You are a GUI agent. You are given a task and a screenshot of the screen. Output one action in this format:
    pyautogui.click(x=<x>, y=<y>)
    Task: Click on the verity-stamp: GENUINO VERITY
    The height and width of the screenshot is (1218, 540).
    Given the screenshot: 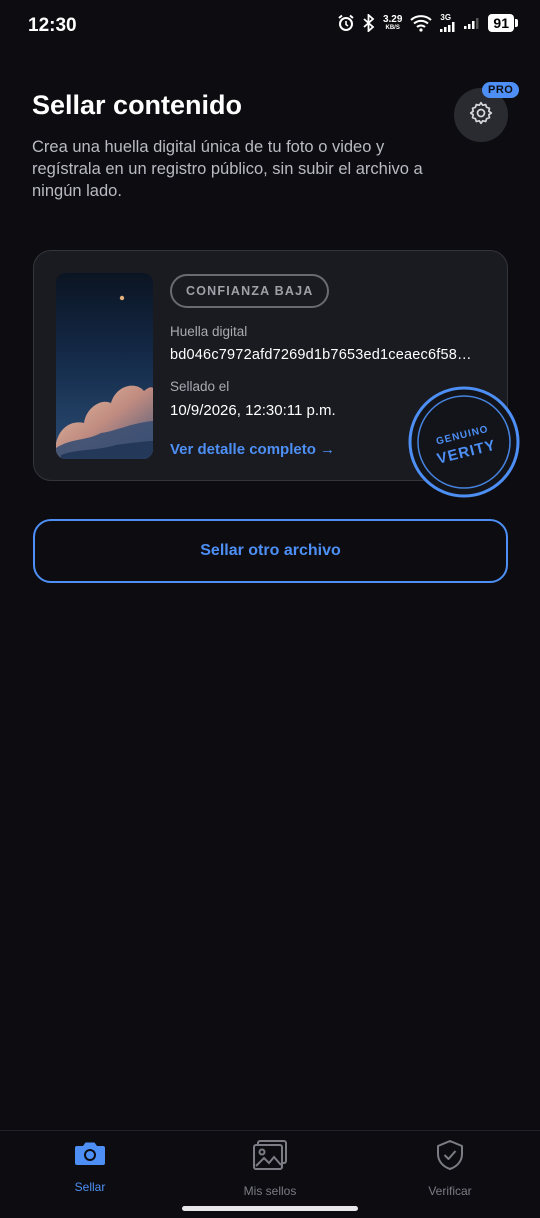 What is the action you would take?
    pyautogui.click(x=465, y=442)
    